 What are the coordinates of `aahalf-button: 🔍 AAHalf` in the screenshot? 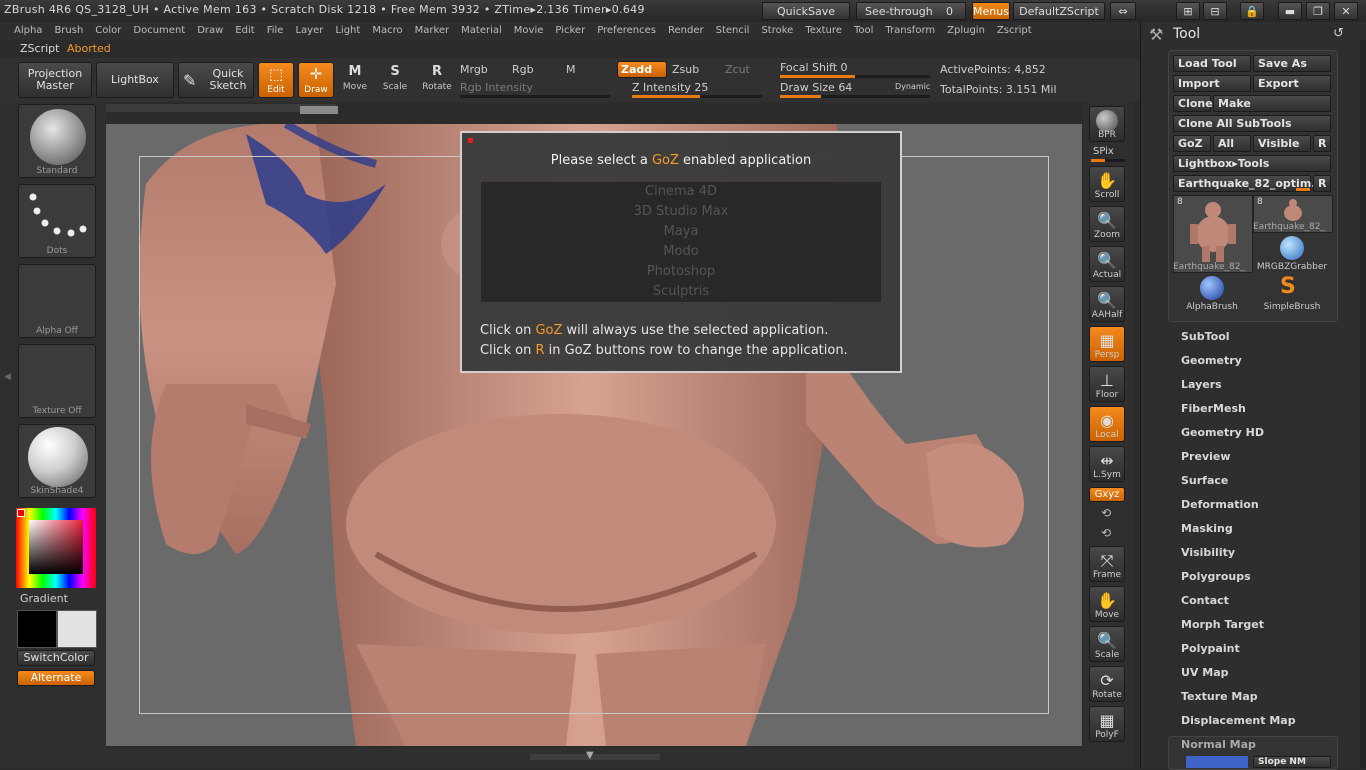 It's located at (1107, 304).